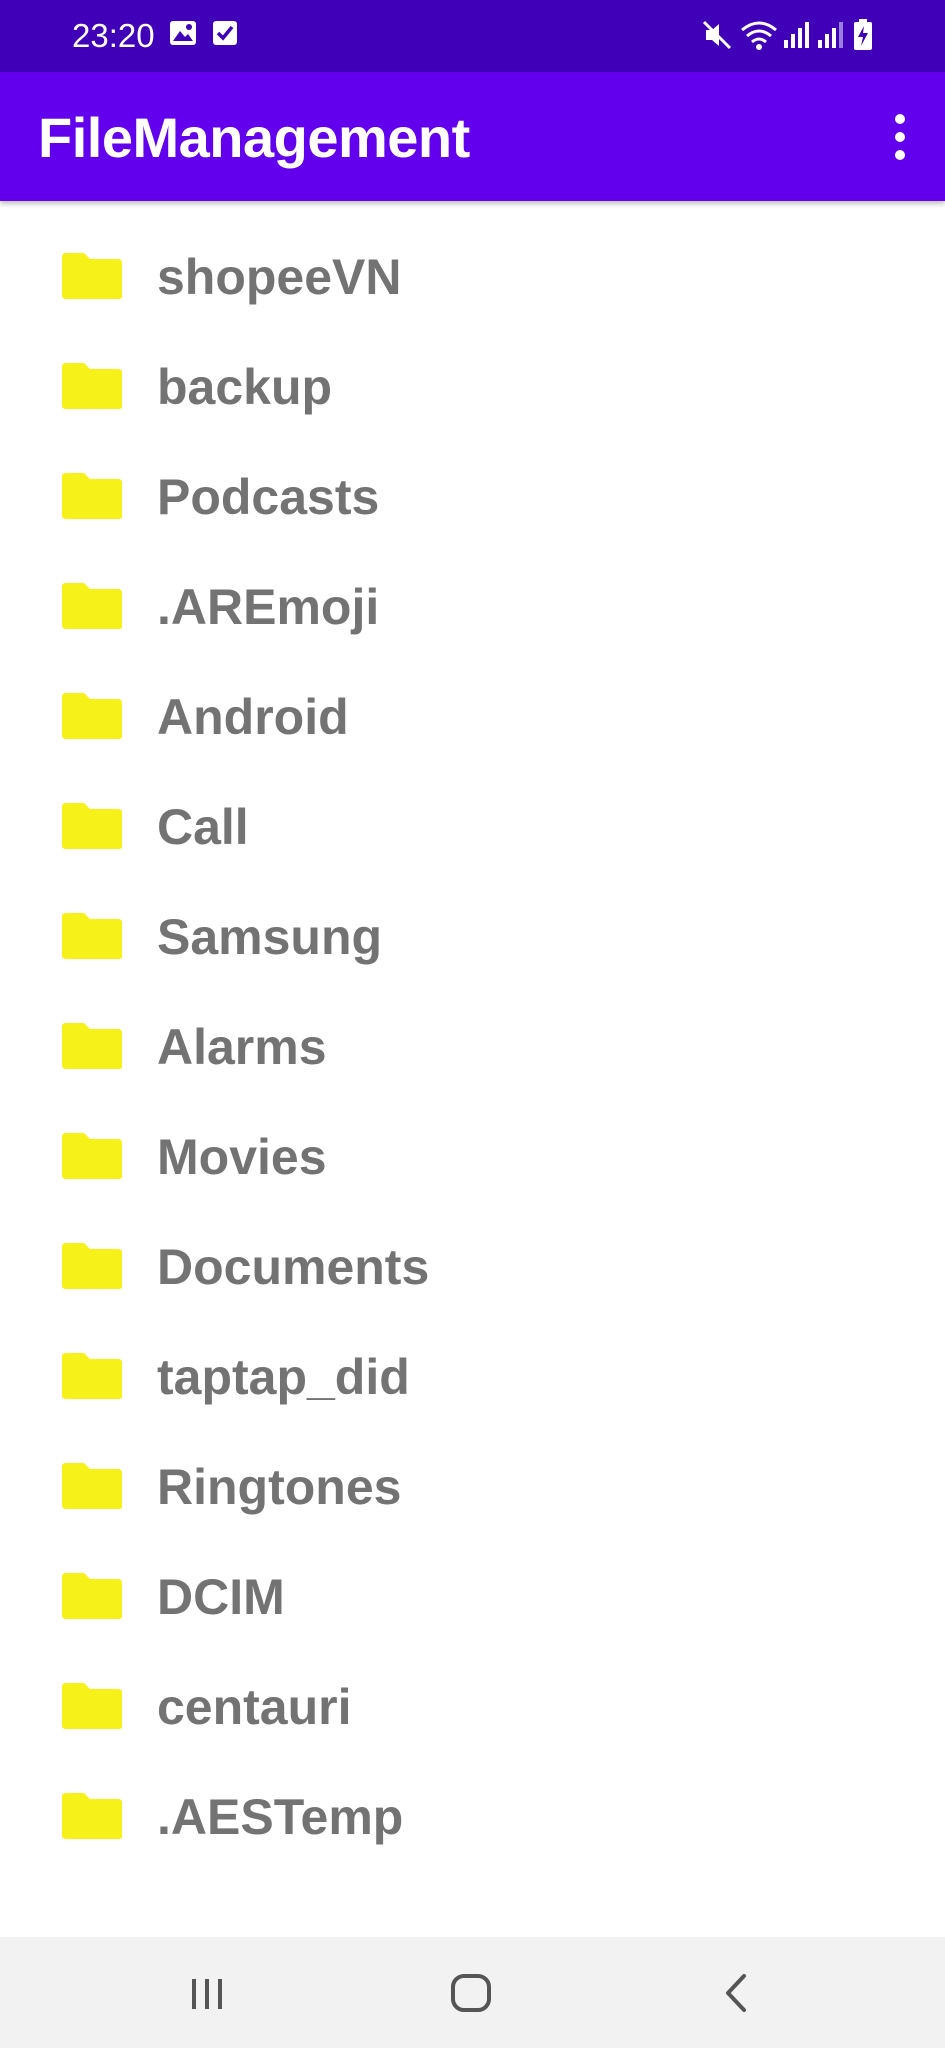  What do you see at coordinates (472, 826) in the screenshot?
I see `folder-item: Call` at bounding box center [472, 826].